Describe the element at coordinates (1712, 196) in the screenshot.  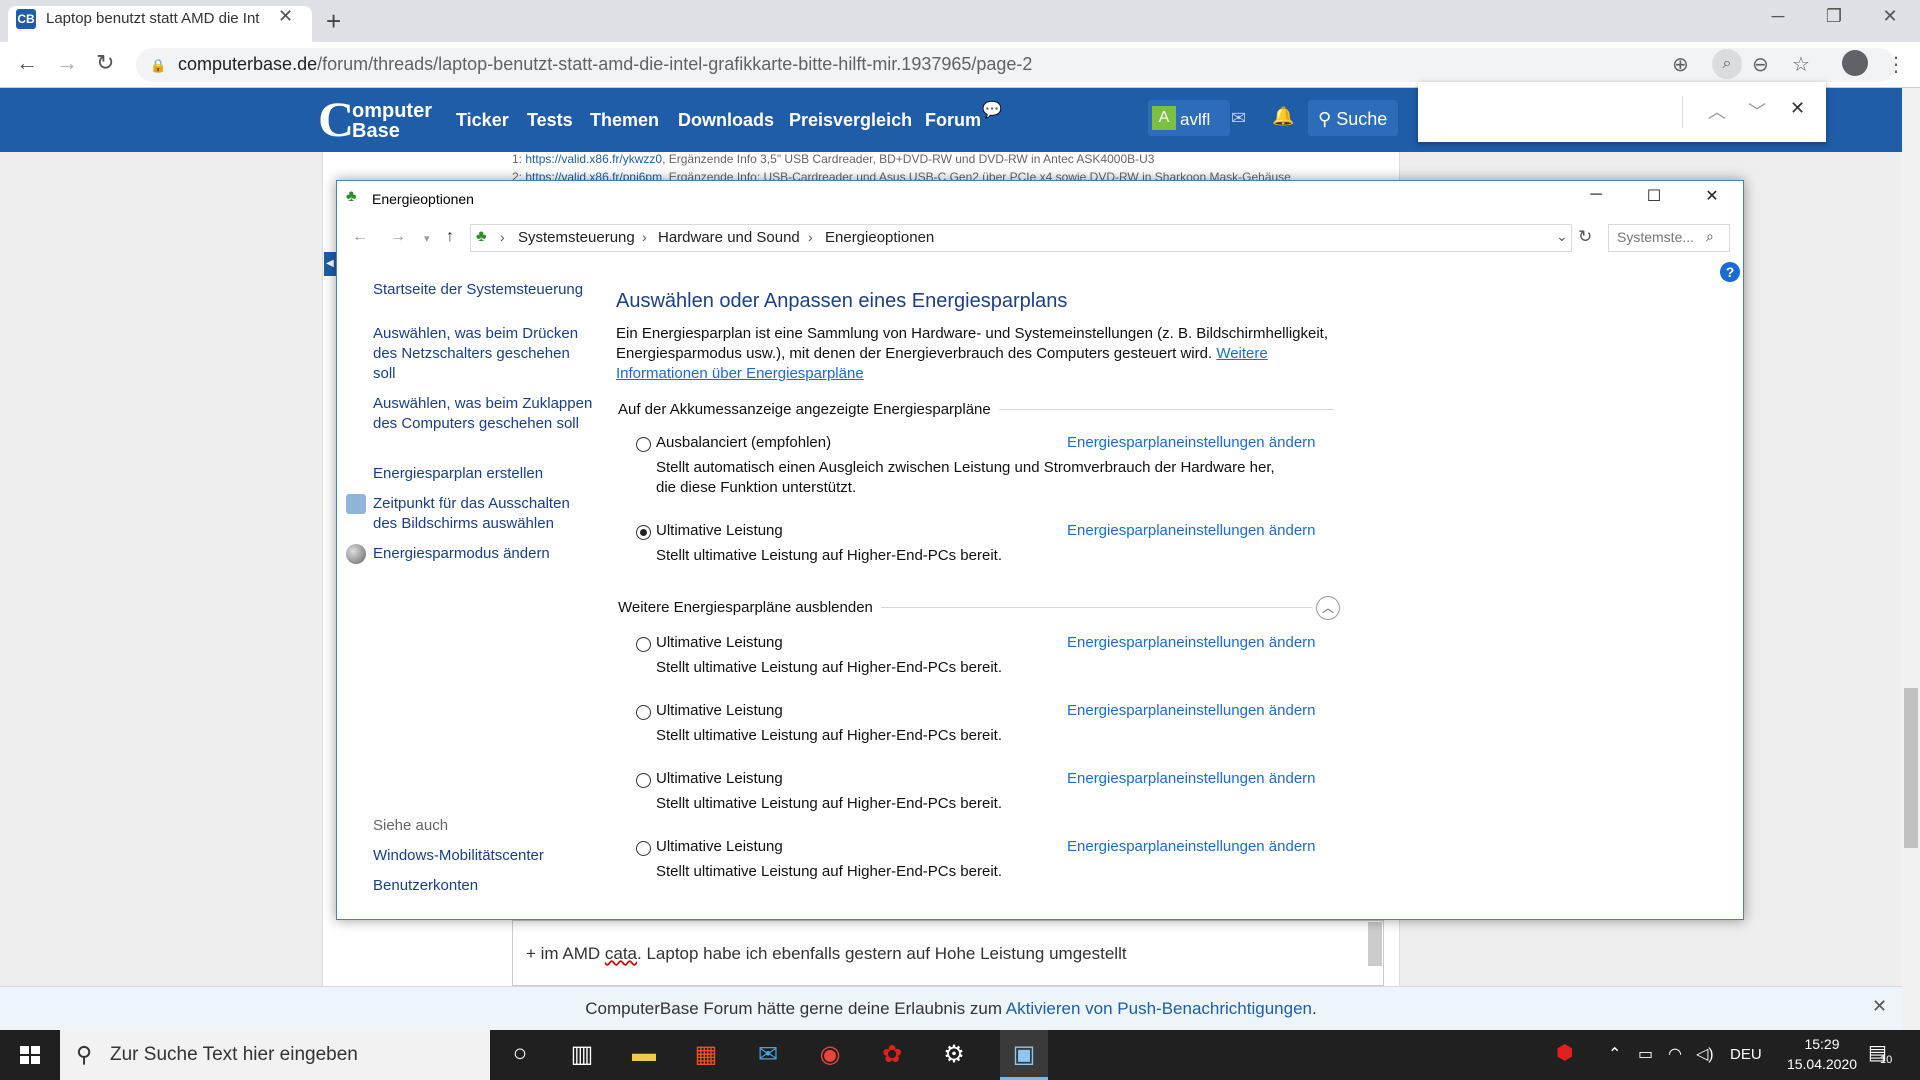
I see `window-close-icon: ✕` at that location.